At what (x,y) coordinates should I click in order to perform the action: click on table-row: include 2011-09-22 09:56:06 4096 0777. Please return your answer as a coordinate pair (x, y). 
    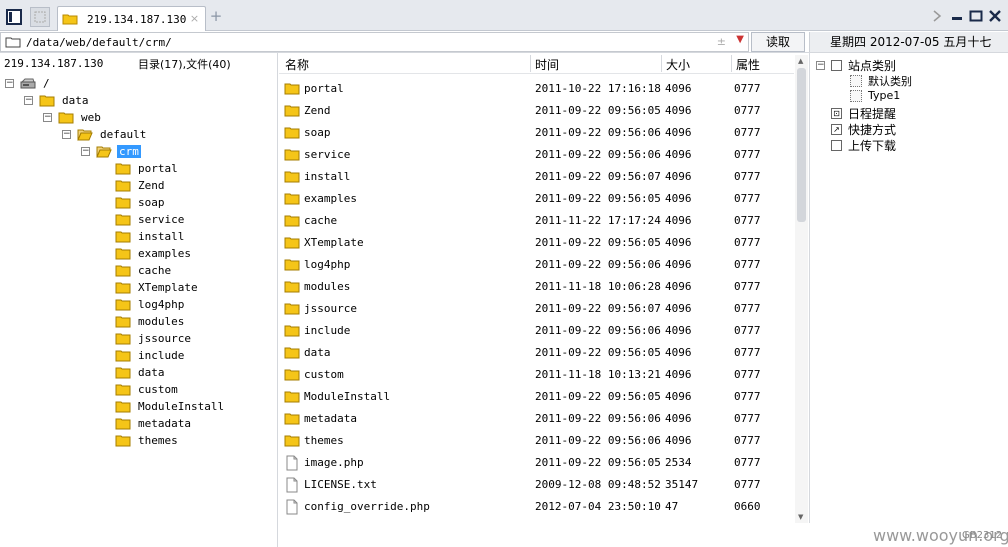
    Looking at the image, I should click on (536, 331).